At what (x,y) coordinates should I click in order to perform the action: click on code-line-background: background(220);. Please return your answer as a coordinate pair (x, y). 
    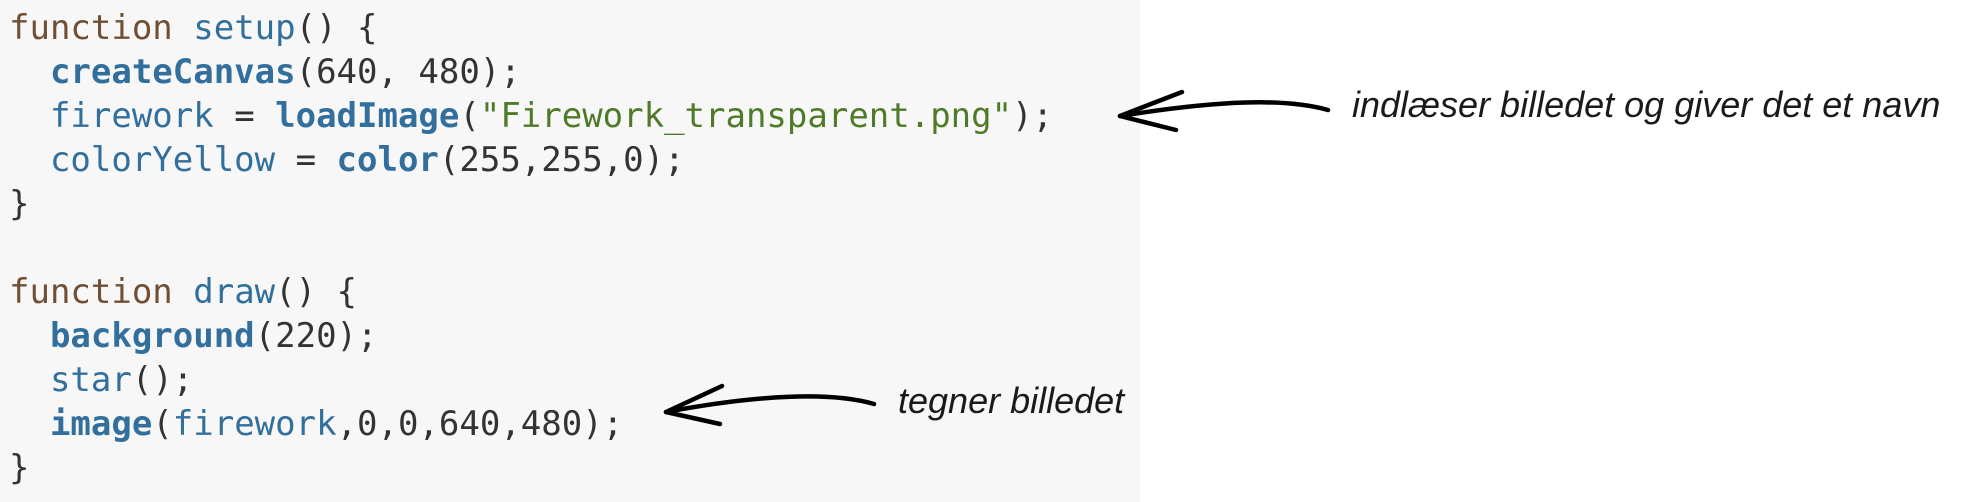
    Looking at the image, I should click on (193, 336).